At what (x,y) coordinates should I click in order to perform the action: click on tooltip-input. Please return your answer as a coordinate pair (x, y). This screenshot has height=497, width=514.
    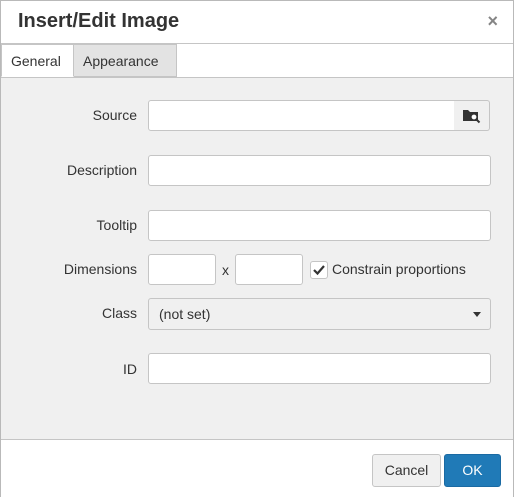
    Looking at the image, I should click on (319, 225).